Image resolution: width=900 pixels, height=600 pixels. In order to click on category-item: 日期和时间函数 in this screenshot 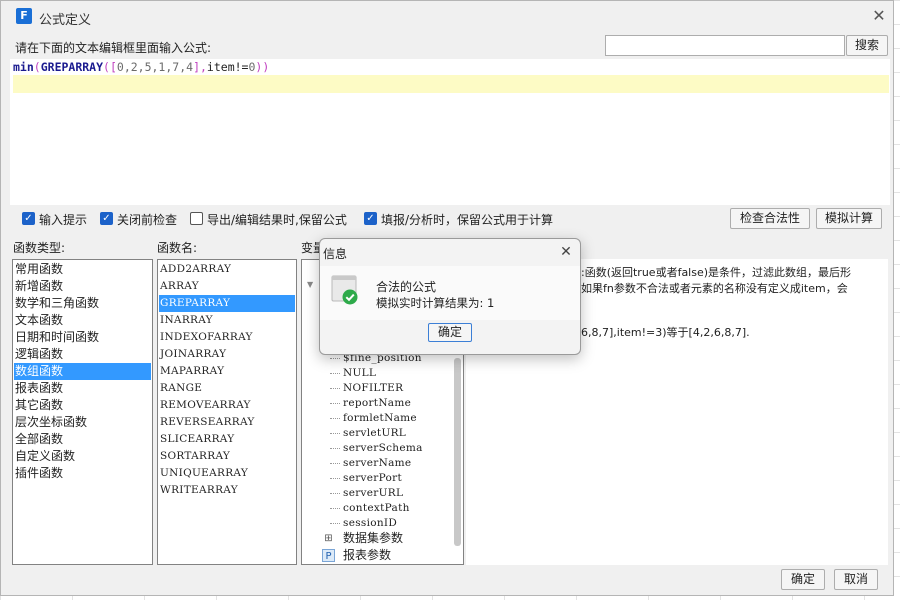, I will do `click(82, 337)`.